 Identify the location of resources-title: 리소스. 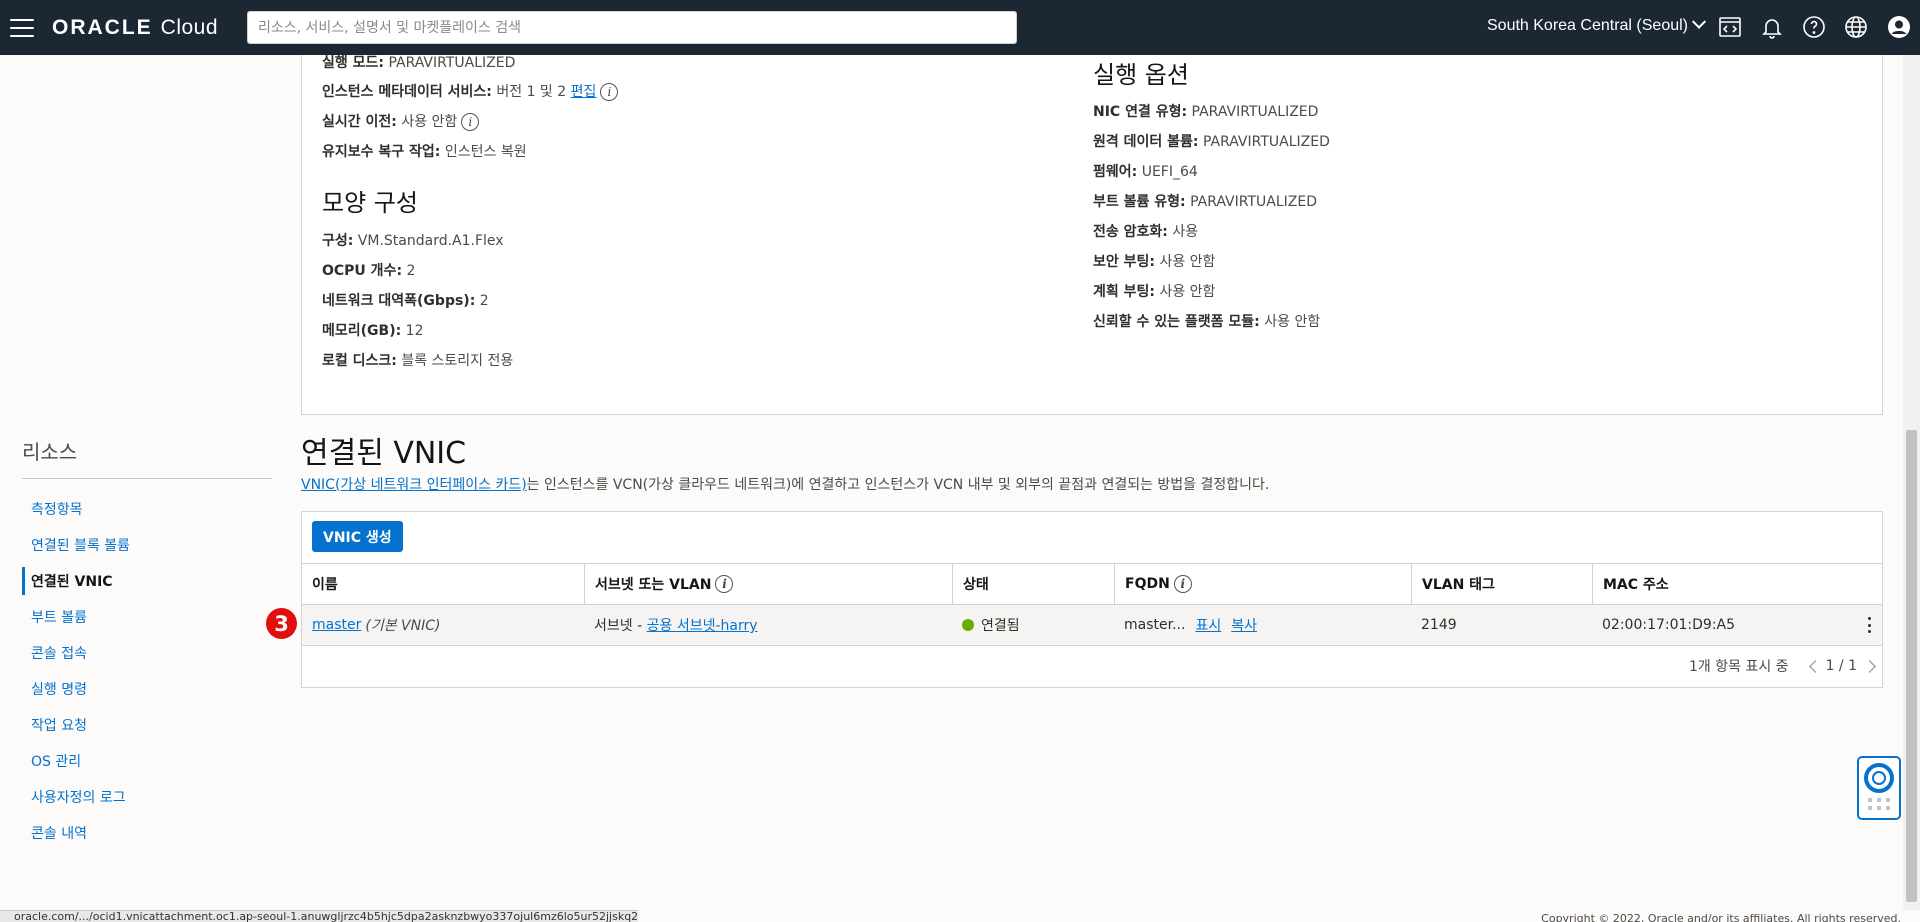
(50, 452).